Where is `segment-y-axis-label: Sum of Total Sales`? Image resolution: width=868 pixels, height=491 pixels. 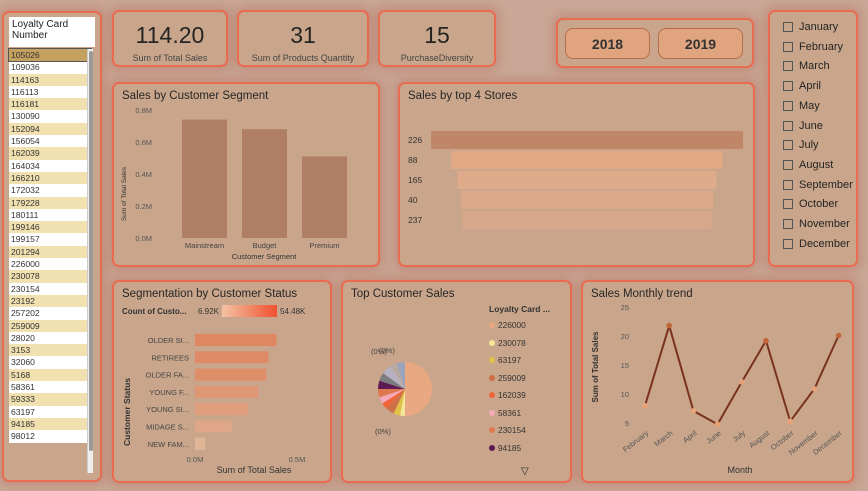
segment-y-axis-label: Sum of Total Sales is located at coordinates (124, 193).